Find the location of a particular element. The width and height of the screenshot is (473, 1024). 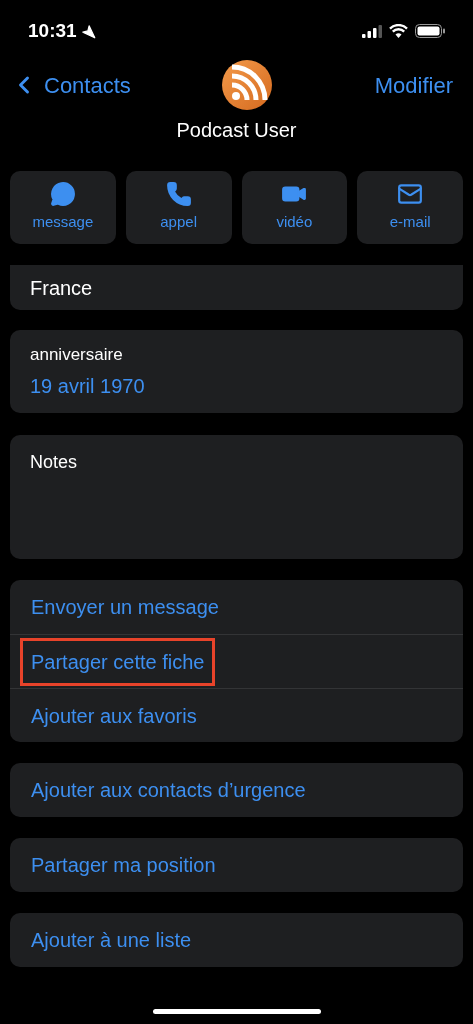

birthday-date: 19 avril 1970 is located at coordinates (236, 386).